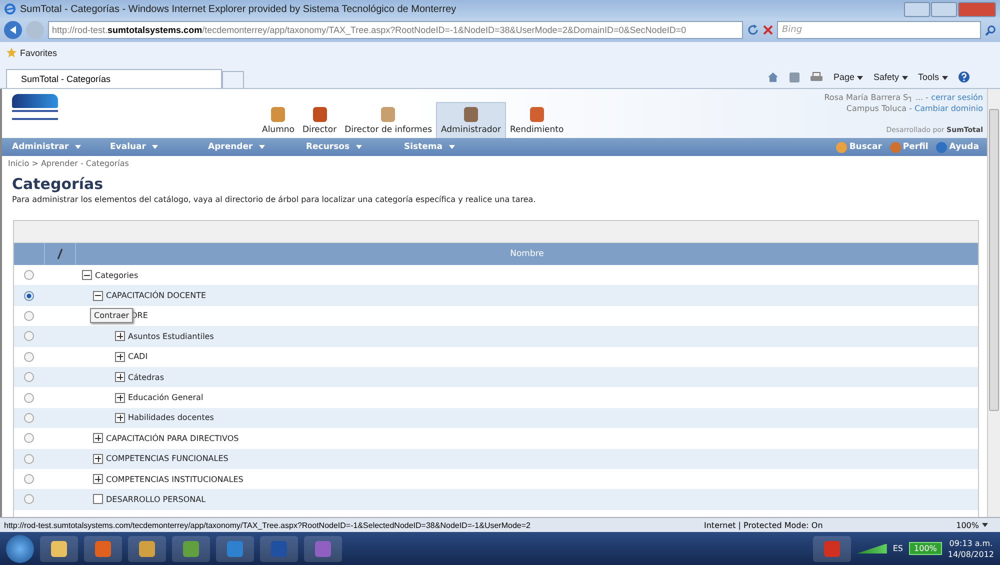 The height and width of the screenshot is (565, 1000). What do you see at coordinates (20, 548) in the screenshot?
I see `start-button` at bounding box center [20, 548].